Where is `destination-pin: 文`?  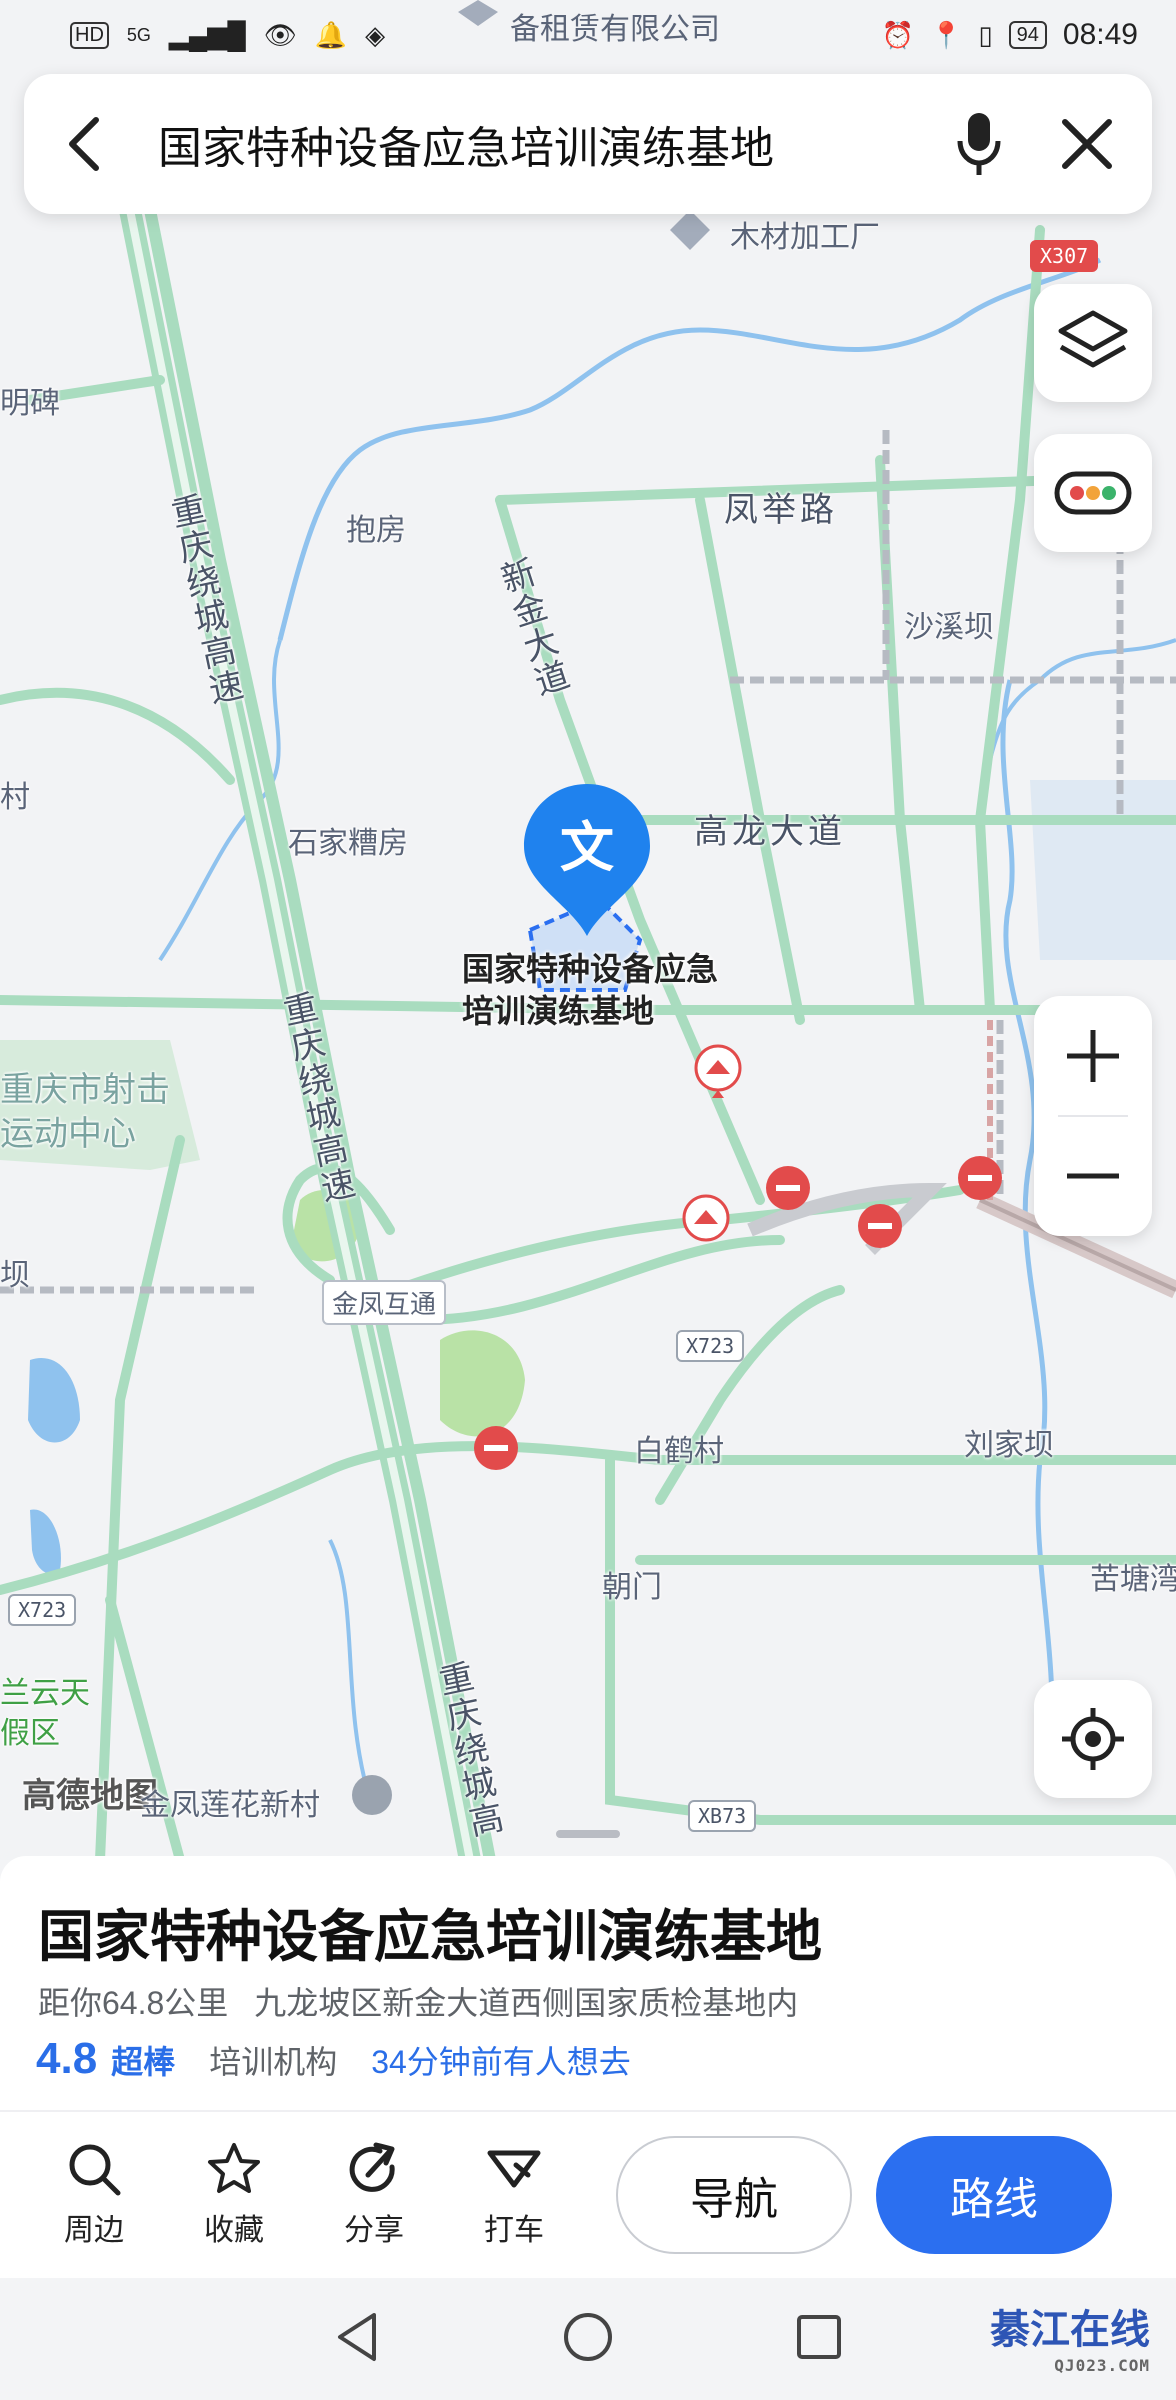
destination-pin: 文 is located at coordinates (587, 862).